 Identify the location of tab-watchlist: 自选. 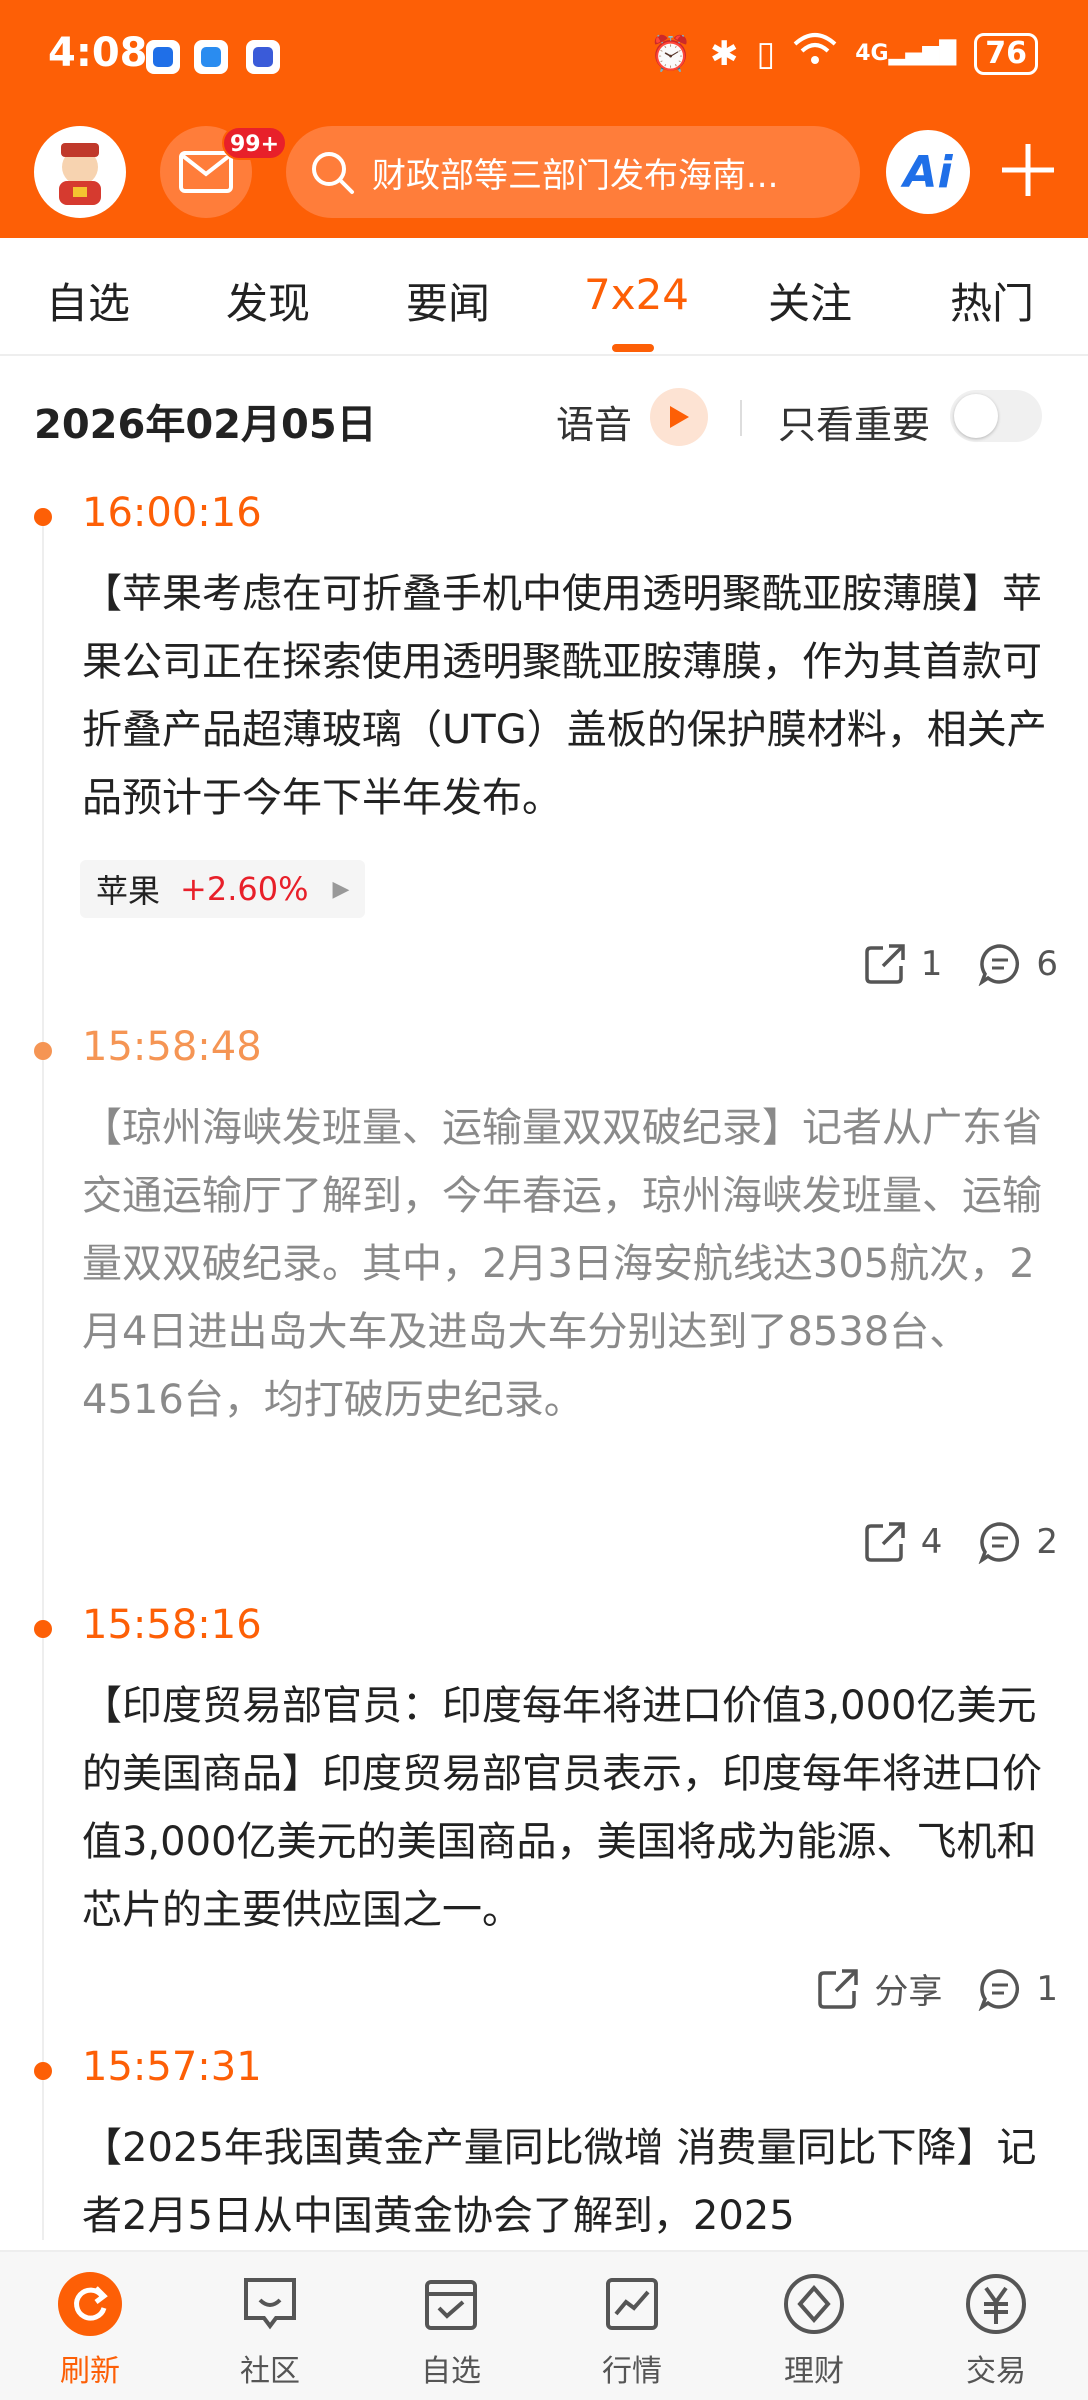
(88, 300).